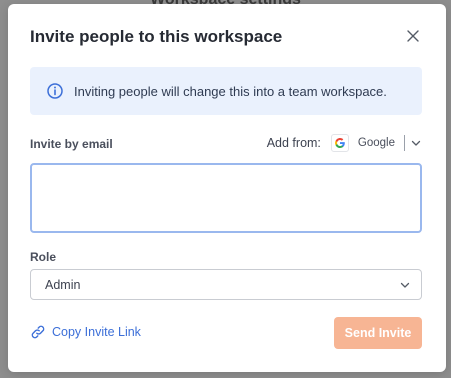 This screenshot has width=451, height=378. I want to click on link-icon, so click(38, 332).